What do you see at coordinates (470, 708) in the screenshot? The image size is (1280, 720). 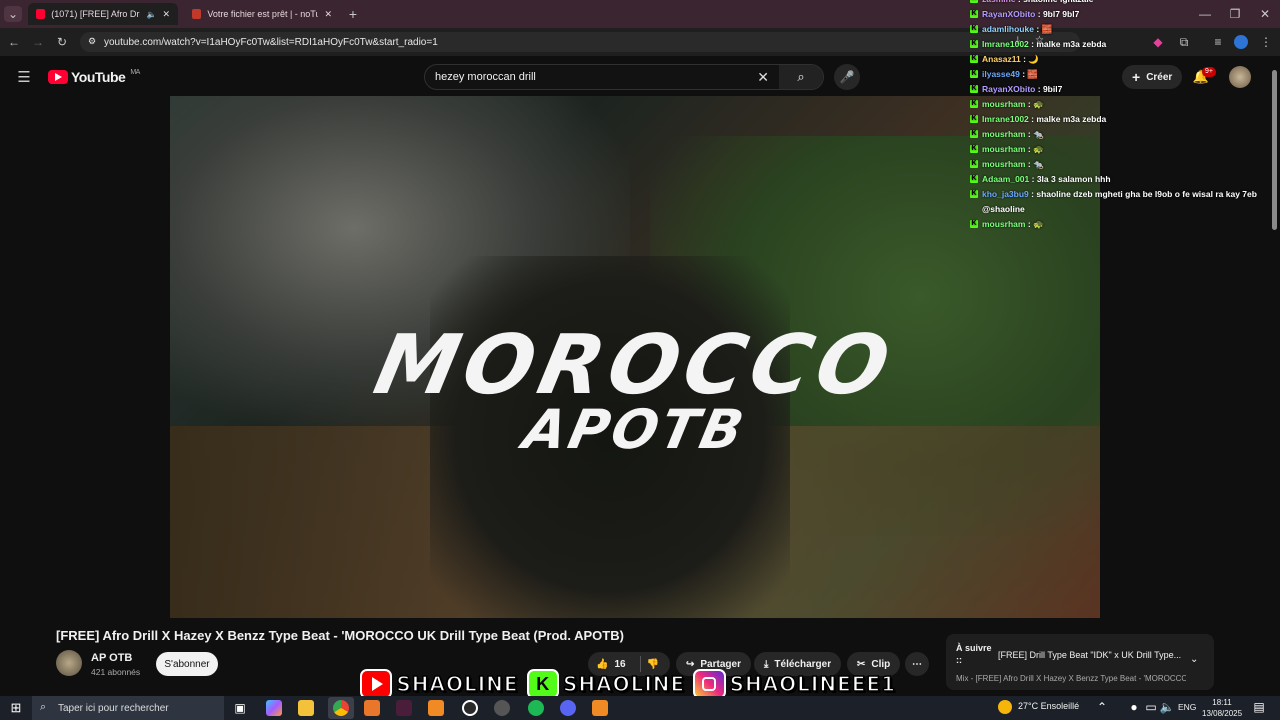 I see `obs-icon` at bounding box center [470, 708].